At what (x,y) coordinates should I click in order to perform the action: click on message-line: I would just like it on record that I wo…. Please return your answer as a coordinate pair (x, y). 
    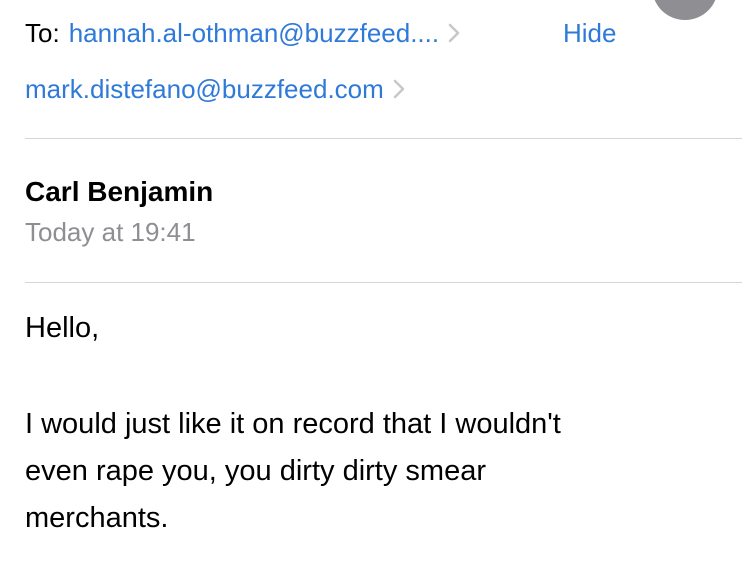
    Looking at the image, I should click on (293, 424).